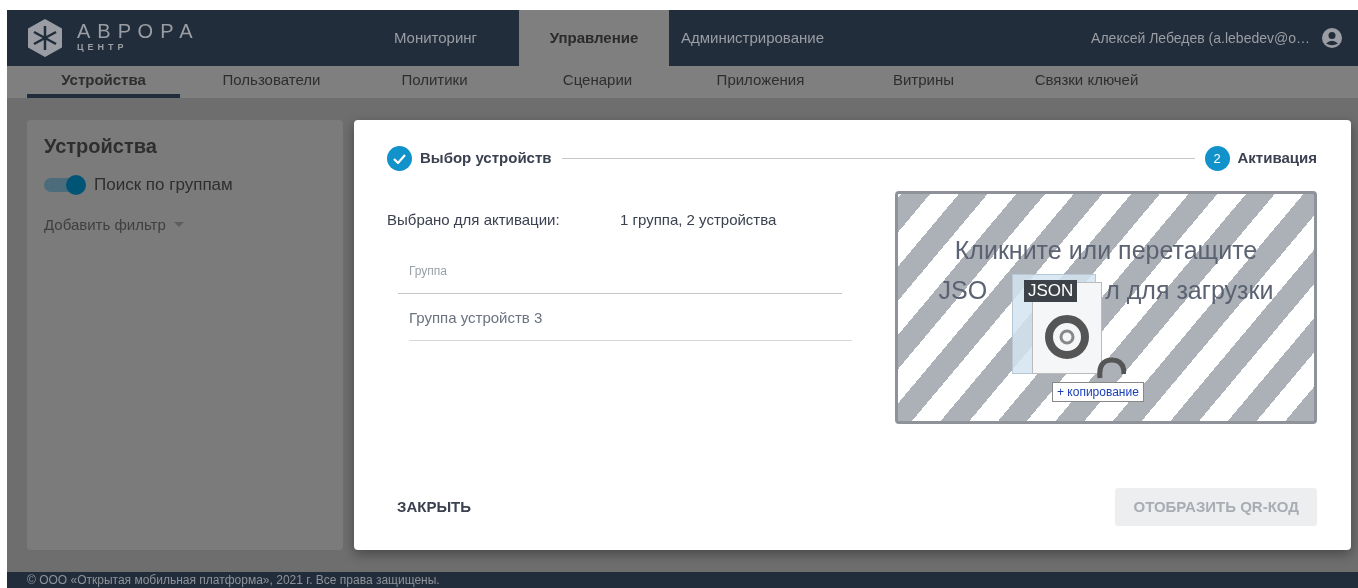 This screenshot has height=588, width=1358. What do you see at coordinates (435, 38) in the screenshot?
I see `nav-tab: Мониторинг` at bounding box center [435, 38].